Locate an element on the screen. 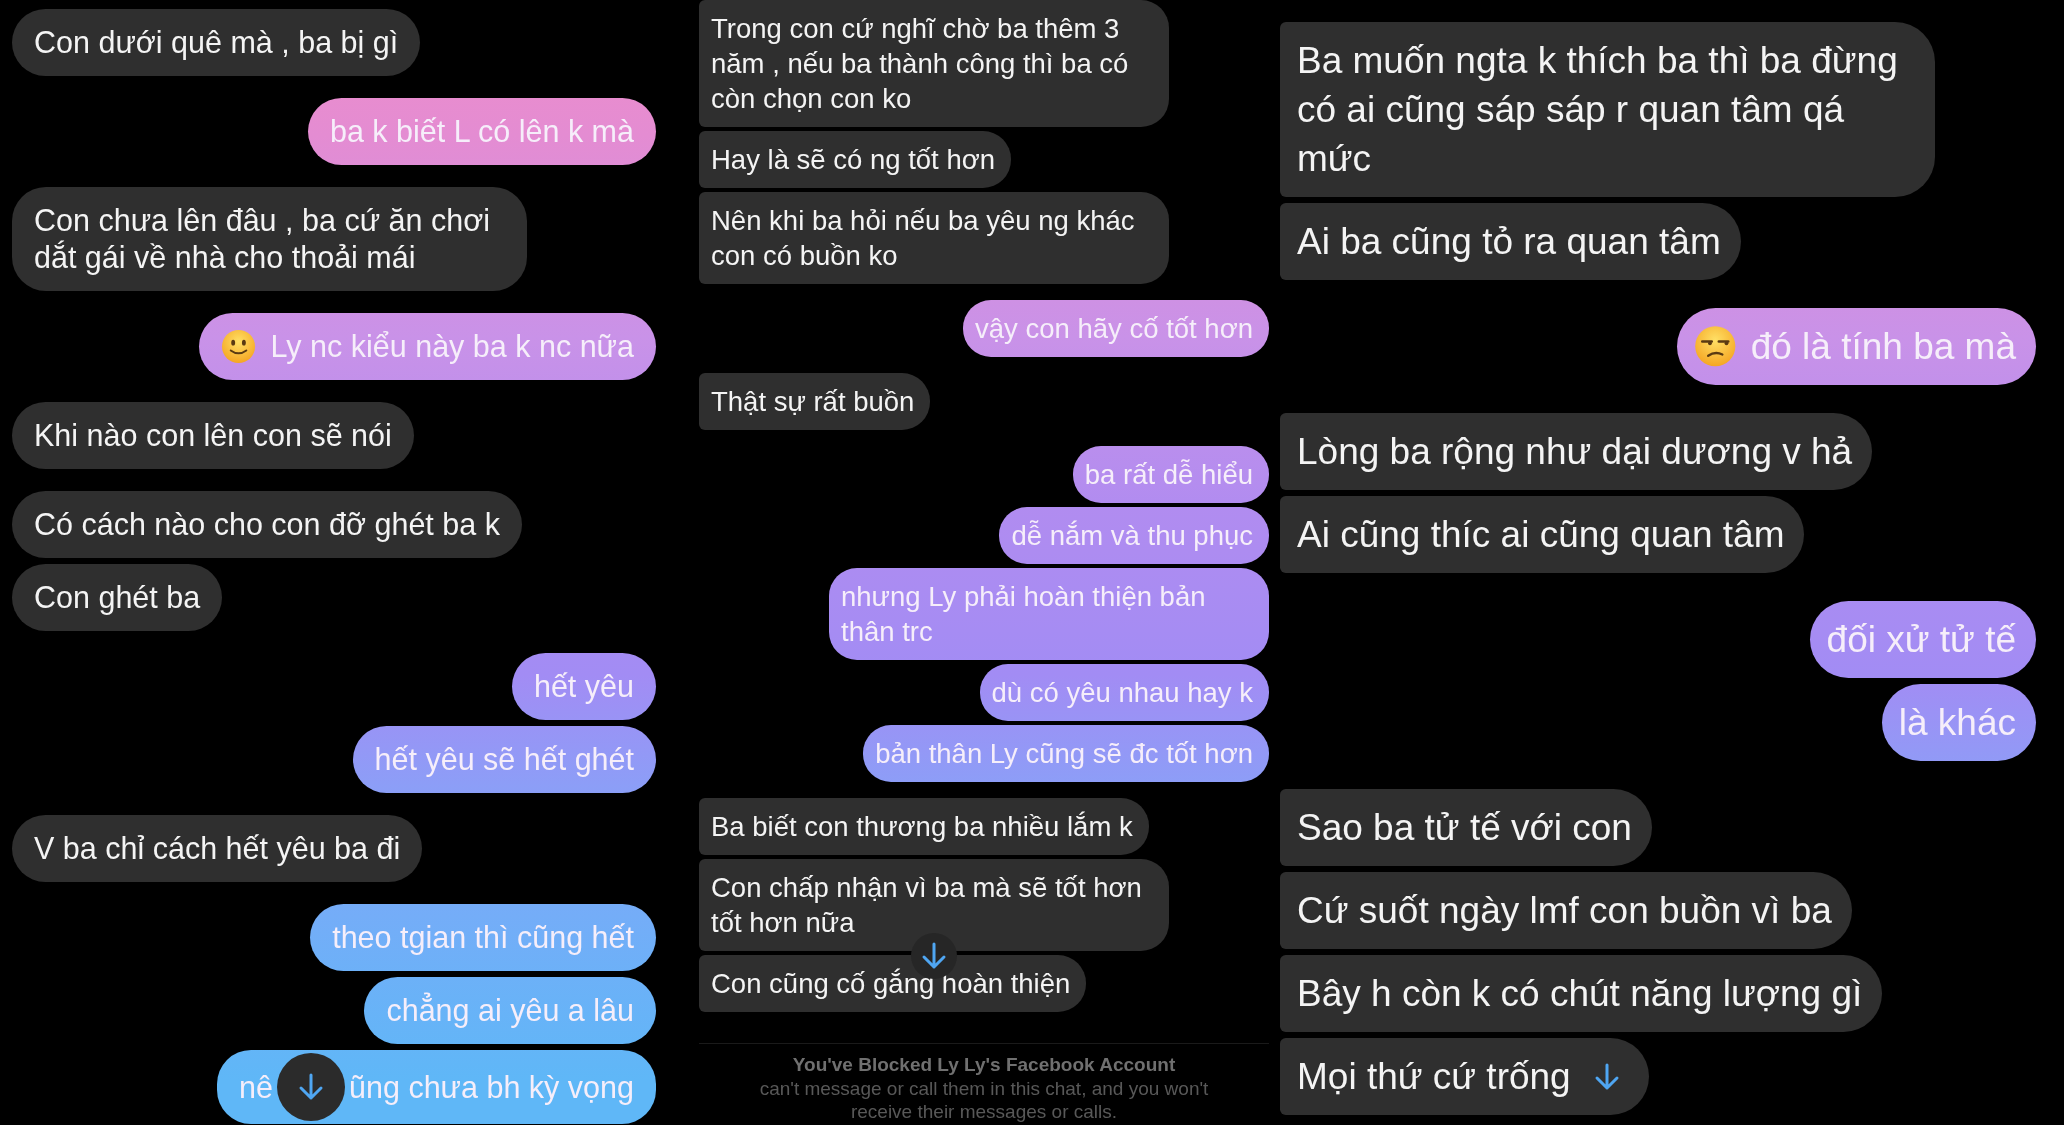 The height and width of the screenshot is (1125, 2064). message-text: nhưng Ly phải hoàn thiện bản thân trc is located at coordinates (1024, 614).